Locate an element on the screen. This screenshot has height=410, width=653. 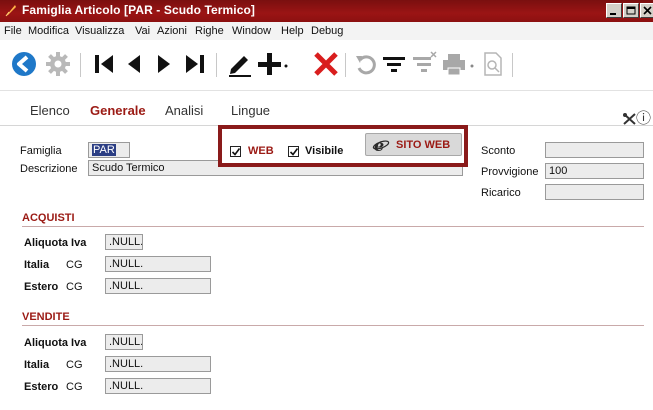
visibile-checkbox is located at coordinates (293, 151).